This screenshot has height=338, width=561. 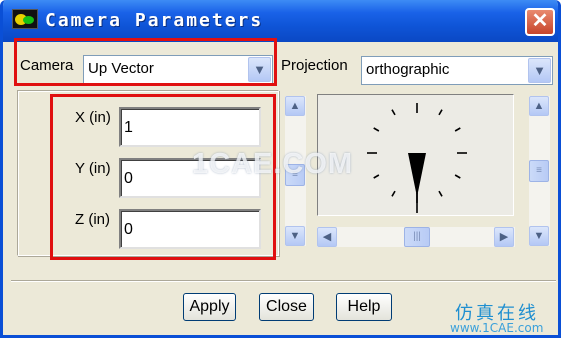 I want to click on projection-select: orthographic ▼, so click(x=457, y=70).